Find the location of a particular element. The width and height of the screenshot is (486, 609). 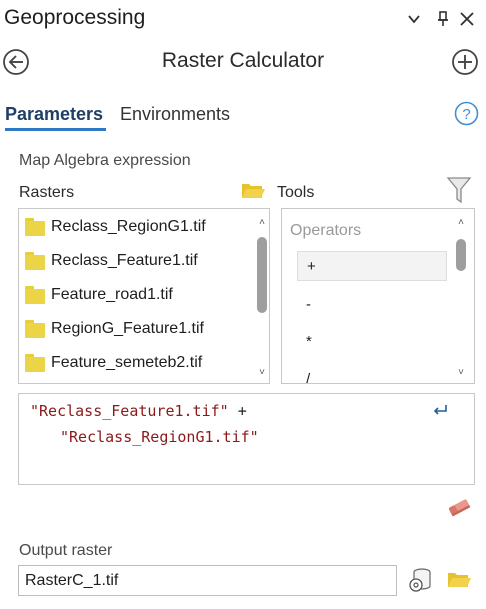

operator-symbol: / is located at coordinates (308, 377).